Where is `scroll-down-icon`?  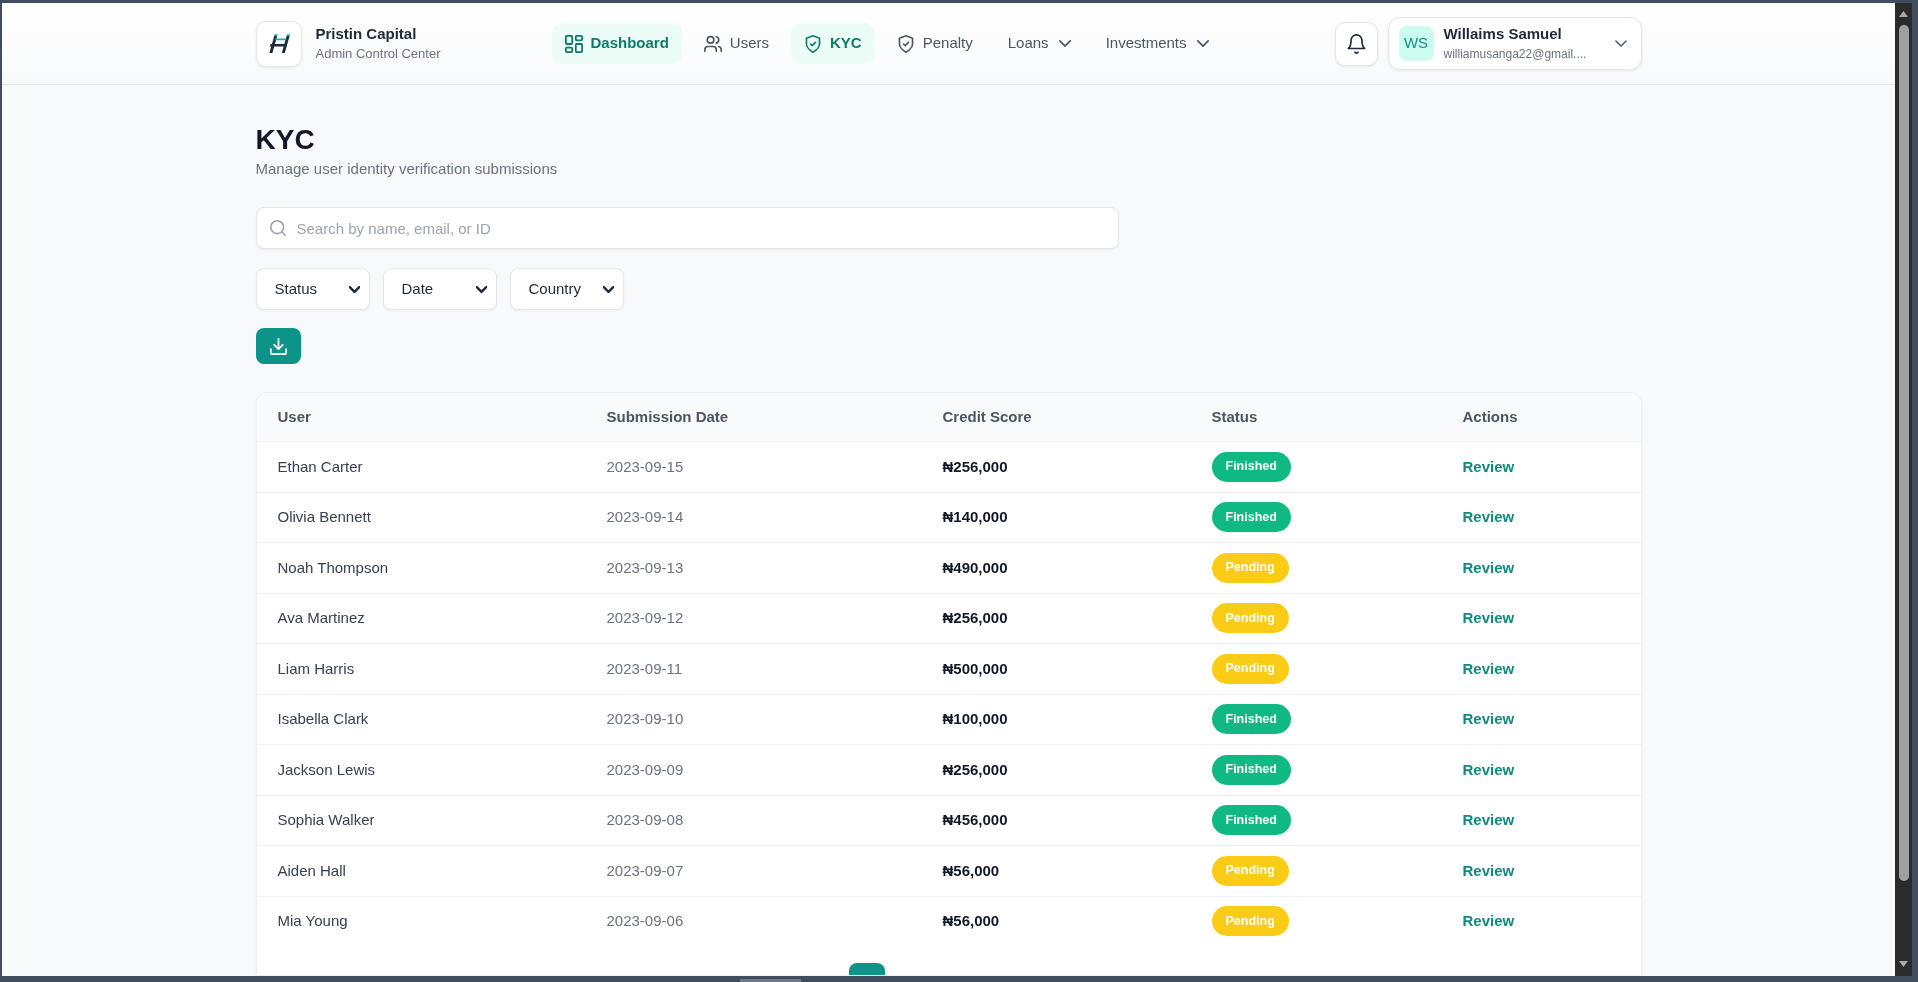 scroll-down-icon is located at coordinates (1903, 964).